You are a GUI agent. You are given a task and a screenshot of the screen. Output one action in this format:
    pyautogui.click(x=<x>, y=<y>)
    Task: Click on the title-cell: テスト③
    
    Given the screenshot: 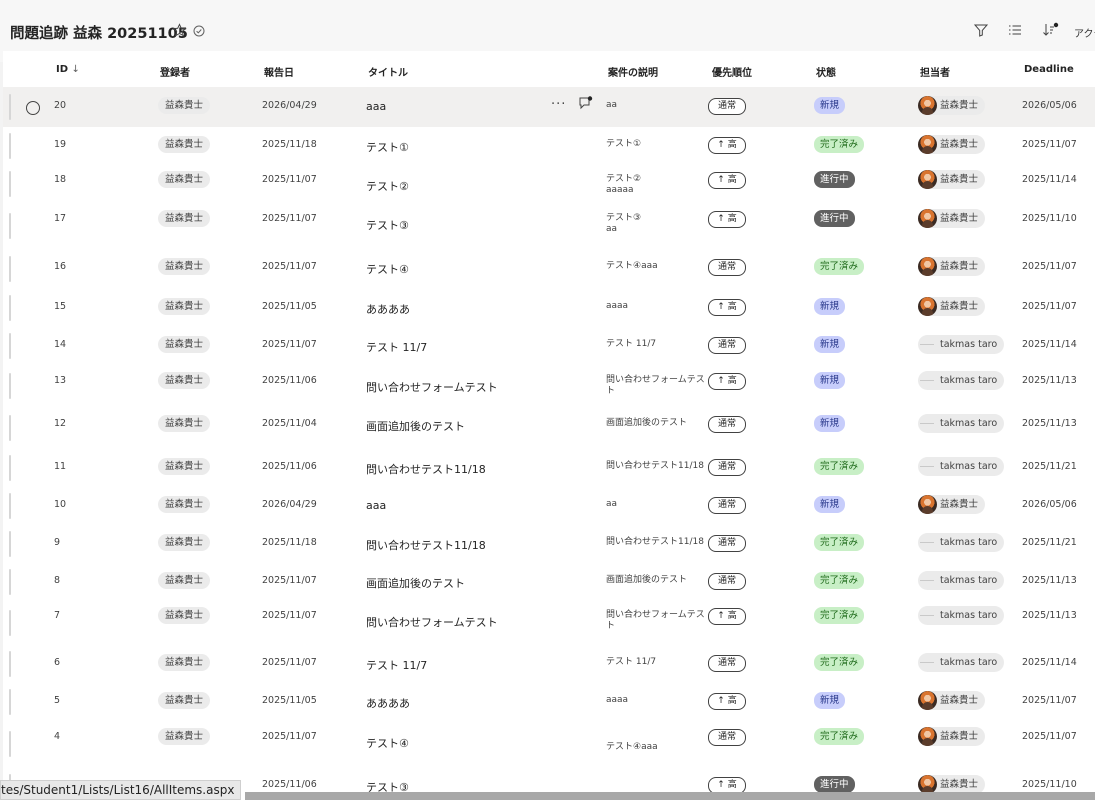 What is the action you would take?
    pyautogui.click(x=387, y=225)
    